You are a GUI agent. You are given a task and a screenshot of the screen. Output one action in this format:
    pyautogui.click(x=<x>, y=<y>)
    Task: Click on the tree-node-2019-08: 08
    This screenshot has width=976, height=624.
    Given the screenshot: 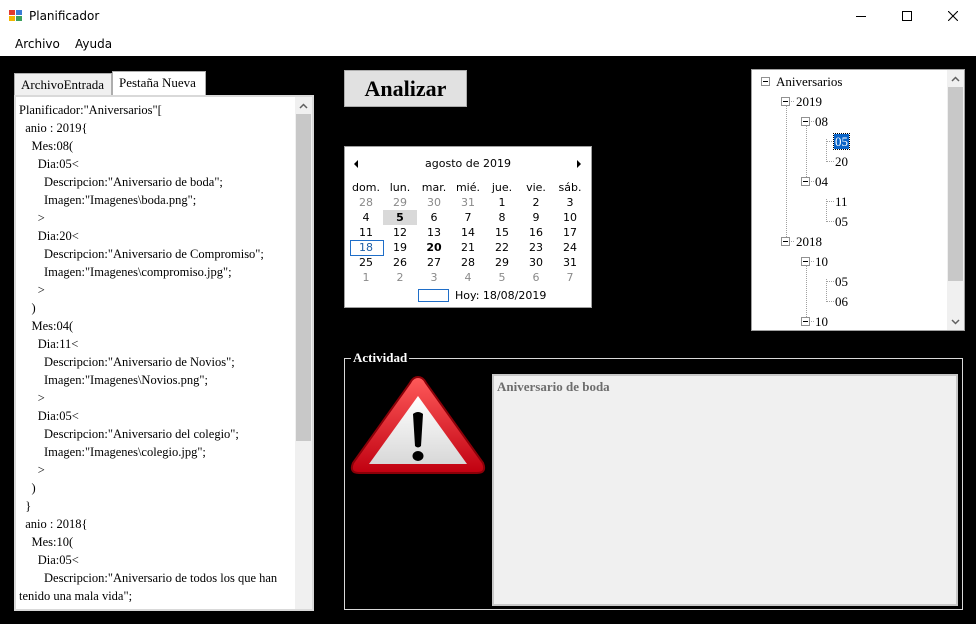 What is the action you would take?
    pyautogui.click(x=821, y=122)
    